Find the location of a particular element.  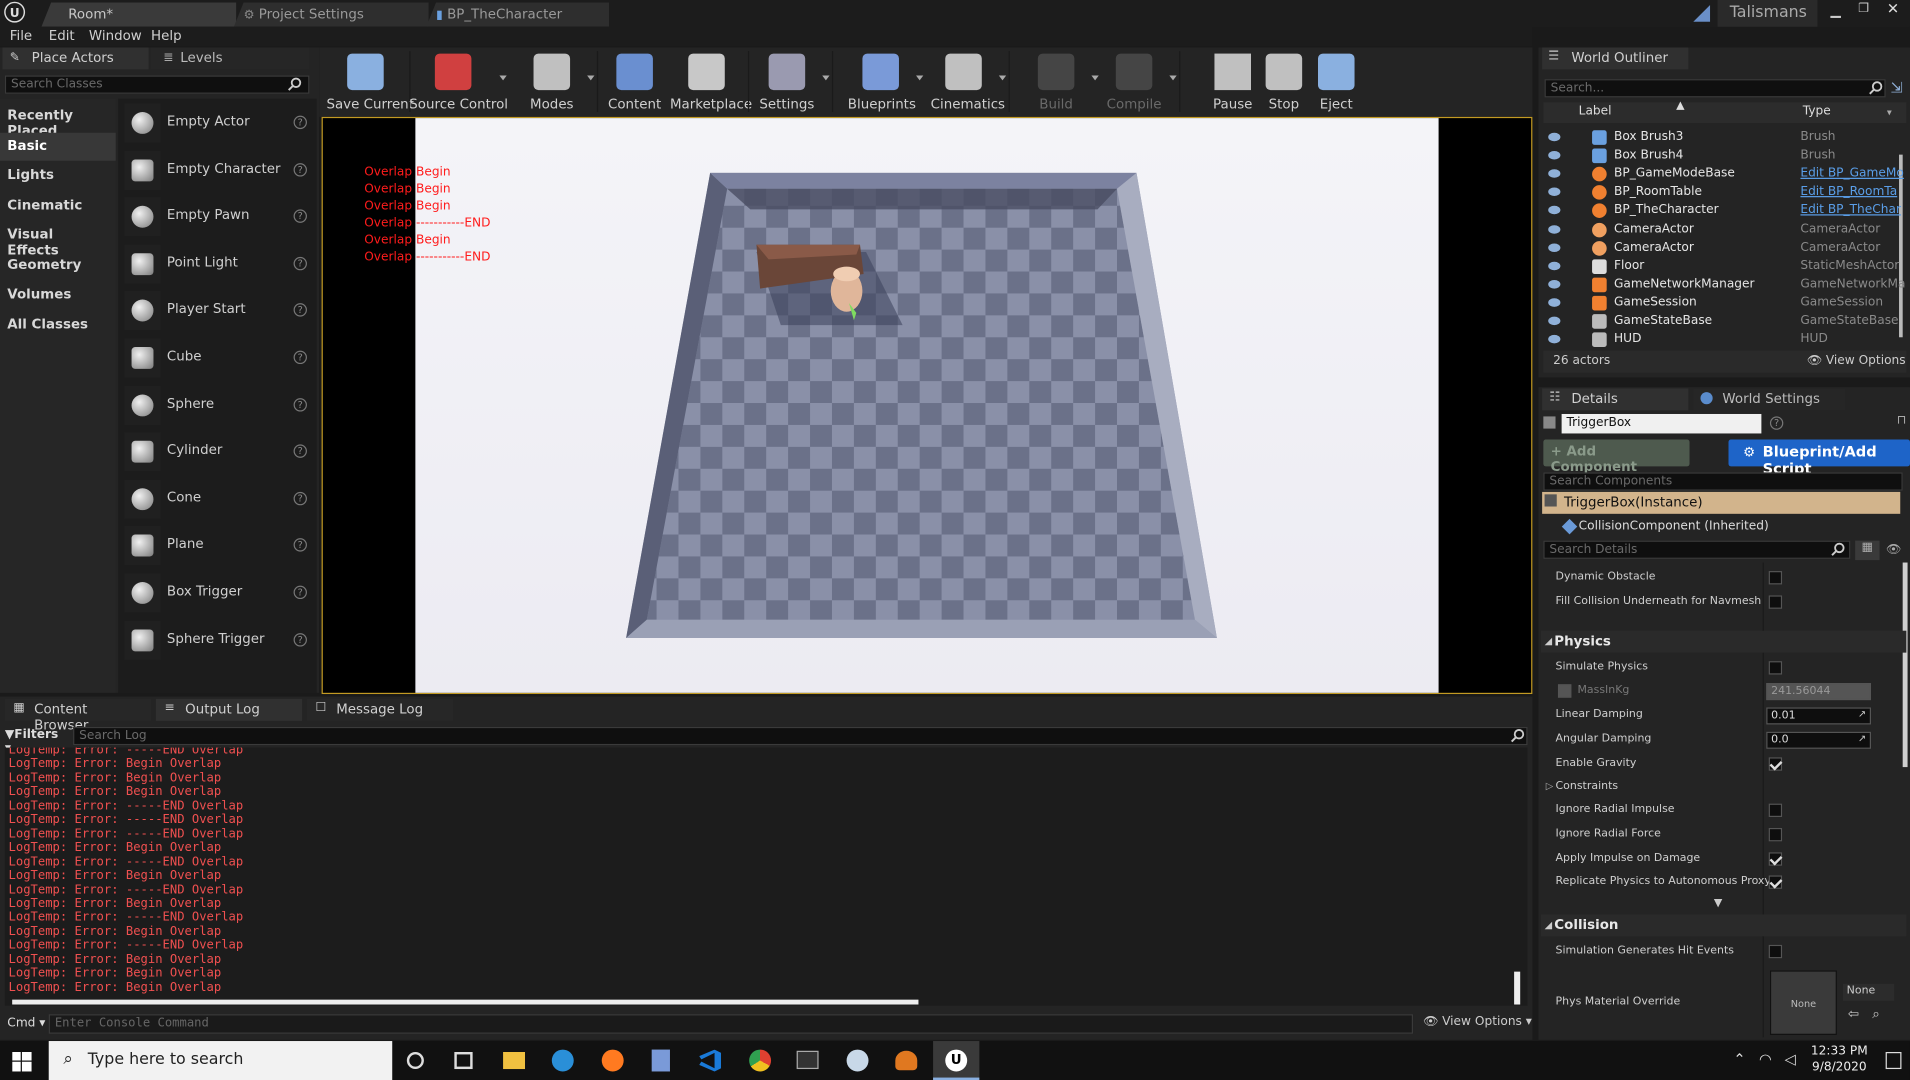

actor-item-empty-actor: Empty Actor? is located at coordinates (218, 123).